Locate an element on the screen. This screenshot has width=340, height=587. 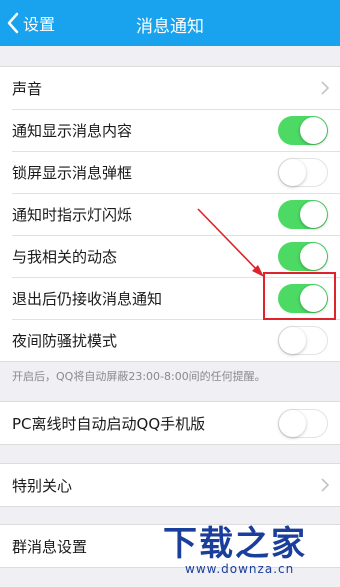
nav-bar: 设置 消息通知 is located at coordinates (170, 23).